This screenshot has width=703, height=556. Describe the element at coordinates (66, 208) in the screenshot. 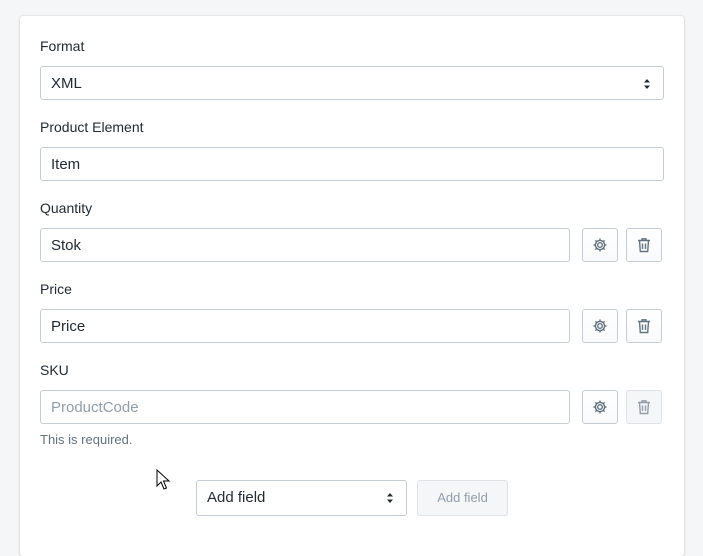

I see `quantity-label: Quantity` at that location.